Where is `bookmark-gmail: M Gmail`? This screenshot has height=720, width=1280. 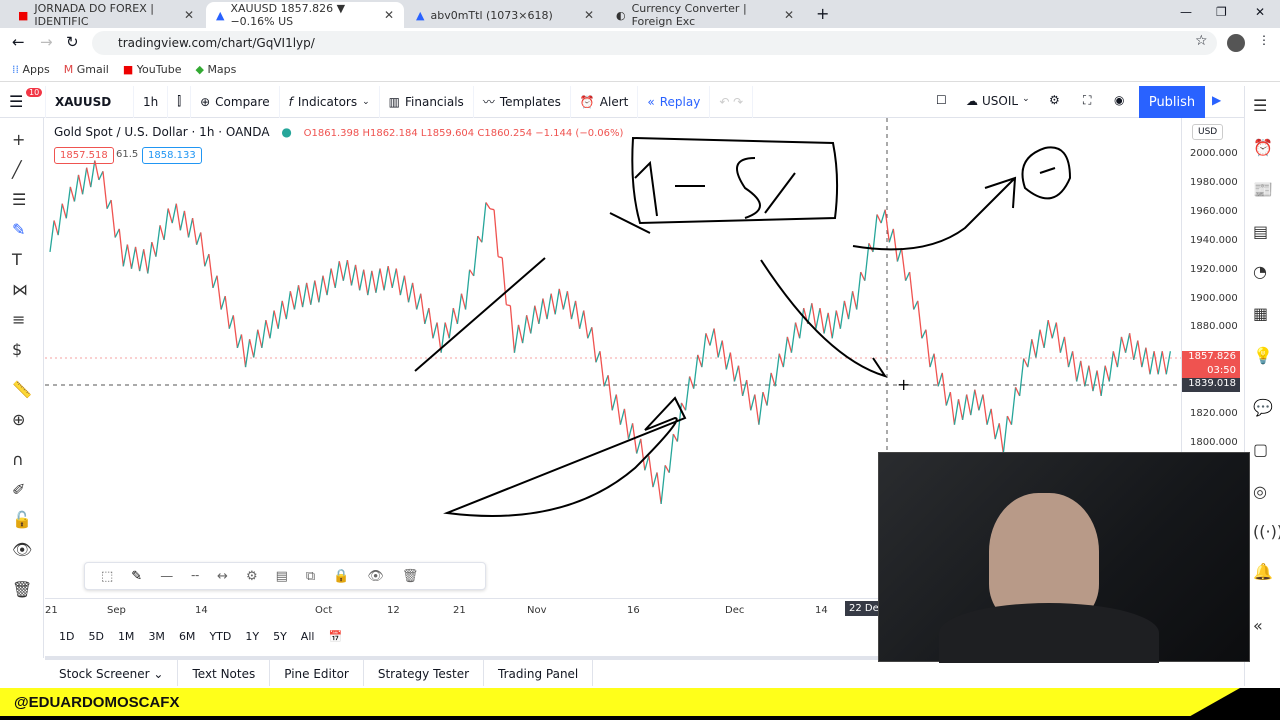
bookmark-gmail: M Gmail is located at coordinates (86, 69).